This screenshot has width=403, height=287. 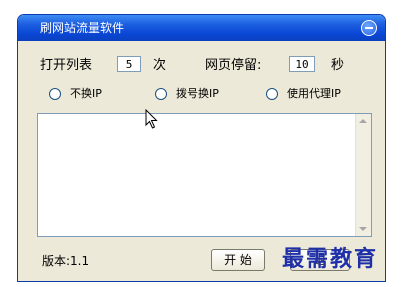 What do you see at coordinates (55, 94) in the screenshot?
I see `radio-no-ip-change` at bounding box center [55, 94].